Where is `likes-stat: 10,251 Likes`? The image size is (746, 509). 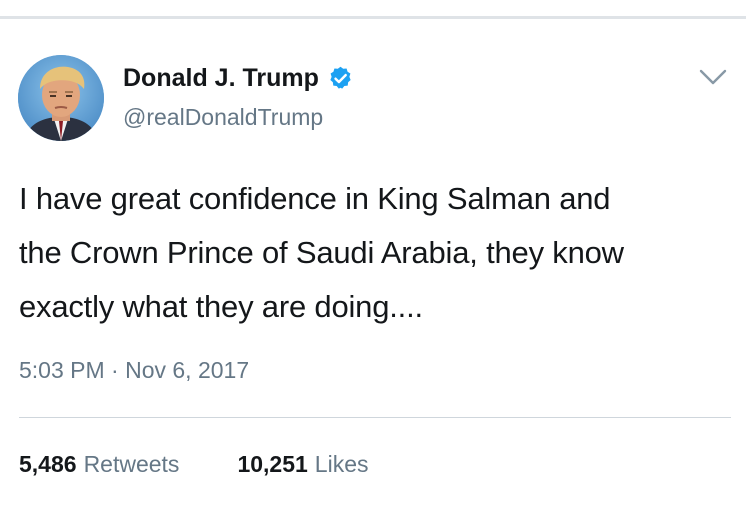
likes-stat: 10,251 Likes is located at coordinates (302, 464).